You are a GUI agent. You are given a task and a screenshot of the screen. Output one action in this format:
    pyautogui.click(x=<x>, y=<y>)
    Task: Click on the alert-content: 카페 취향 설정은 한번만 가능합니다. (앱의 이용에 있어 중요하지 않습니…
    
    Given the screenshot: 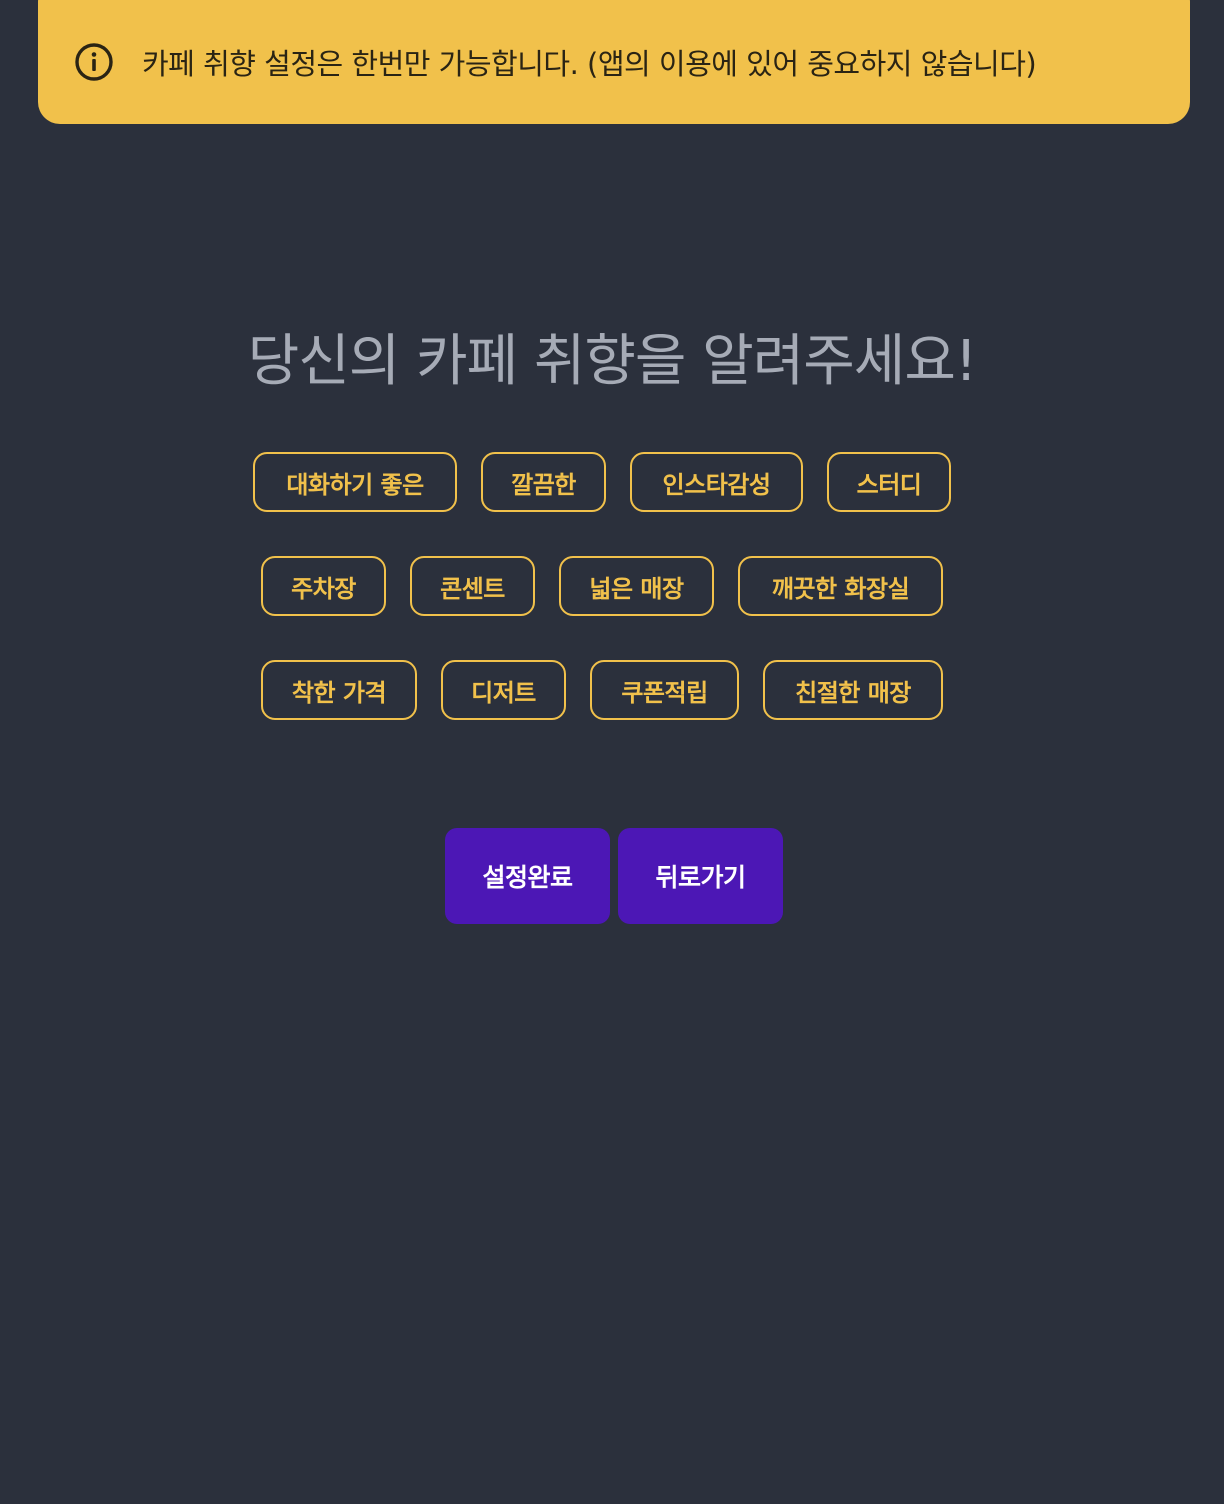 What is the action you would take?
    pyautogui.click(x=555, y=62)
    